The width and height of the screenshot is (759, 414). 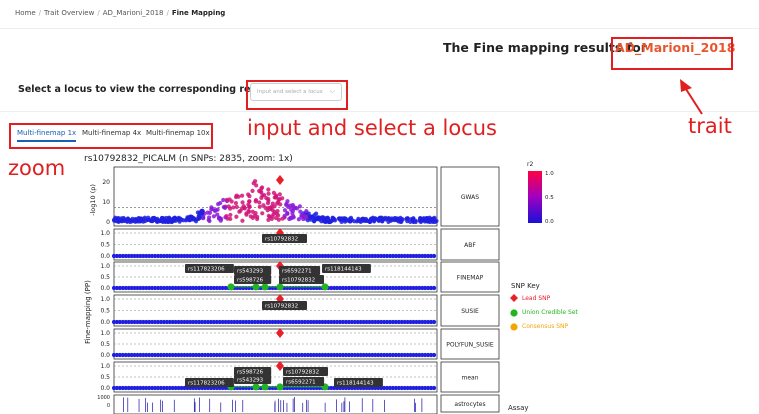 I want to click on snp-label: rs6592271, so click(x=297, y=272).